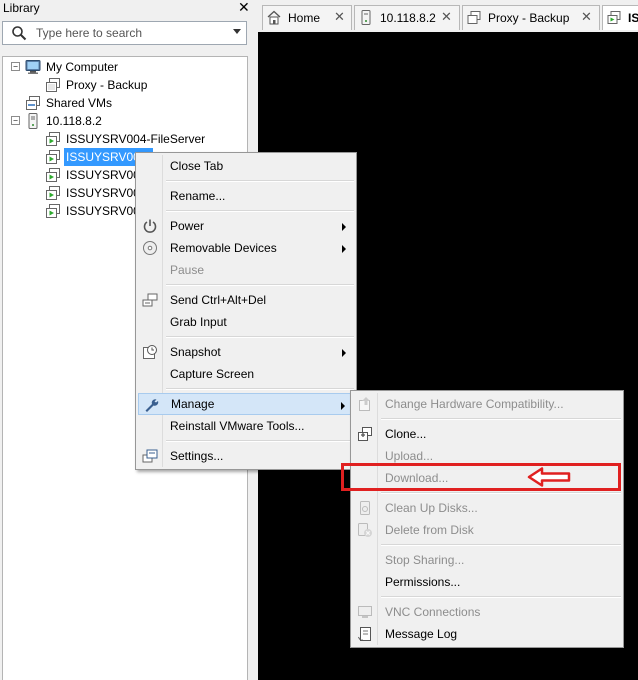 The height and width of the screenshot is (680, 638). I want to click on menu-item-message-log: Message Log, so click(487, 634).